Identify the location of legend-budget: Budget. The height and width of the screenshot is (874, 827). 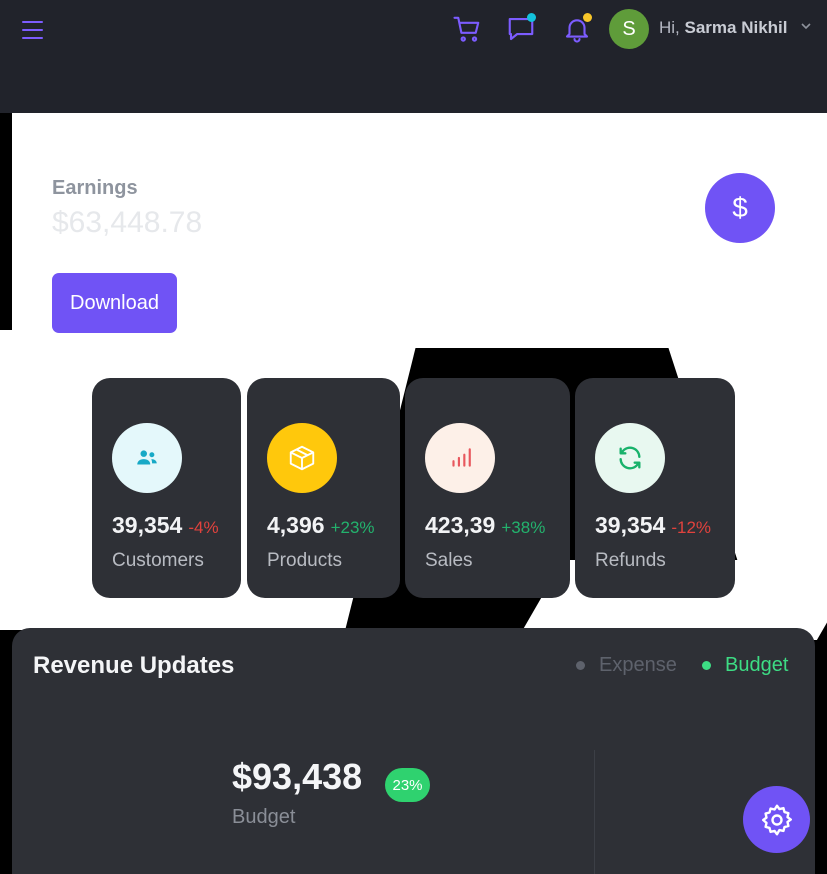
(745, 665).